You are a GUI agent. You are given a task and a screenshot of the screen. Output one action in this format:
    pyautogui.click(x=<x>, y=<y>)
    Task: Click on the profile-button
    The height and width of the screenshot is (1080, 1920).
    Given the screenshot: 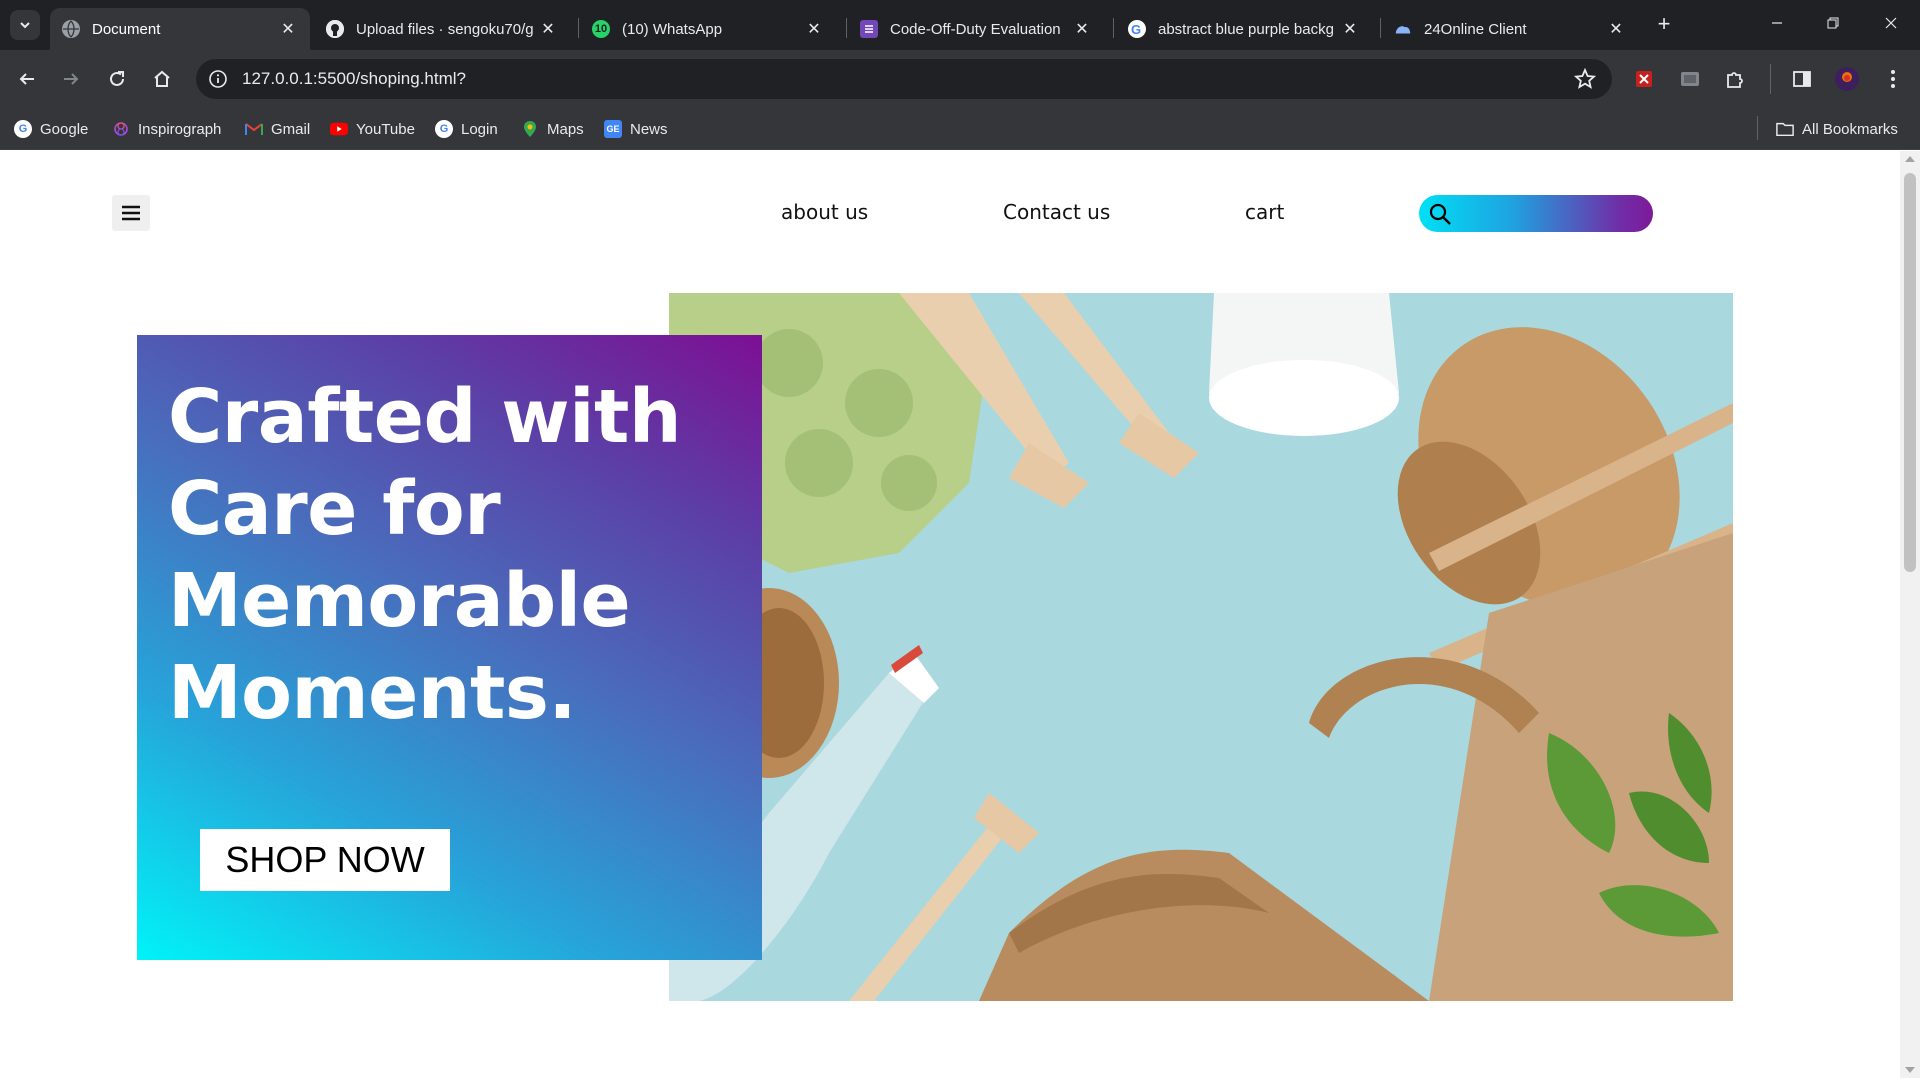 What is the action you would take?
    pyautogui.click(x=1847, y=79)
    